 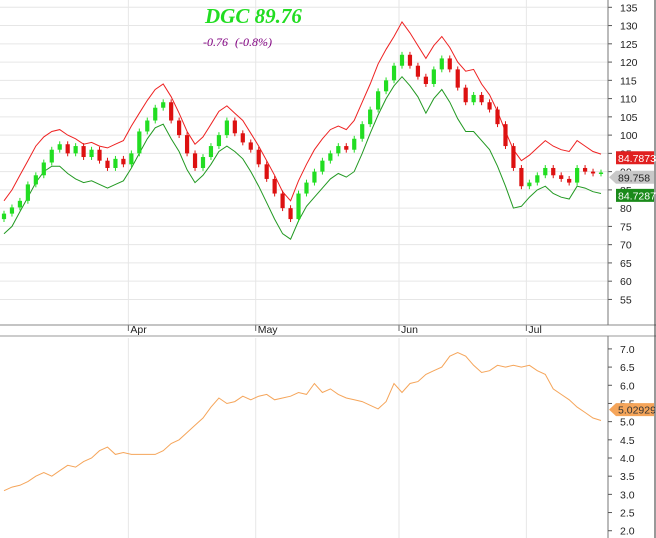 I want to click on month-label: Apr, so click(x=138, y=330).